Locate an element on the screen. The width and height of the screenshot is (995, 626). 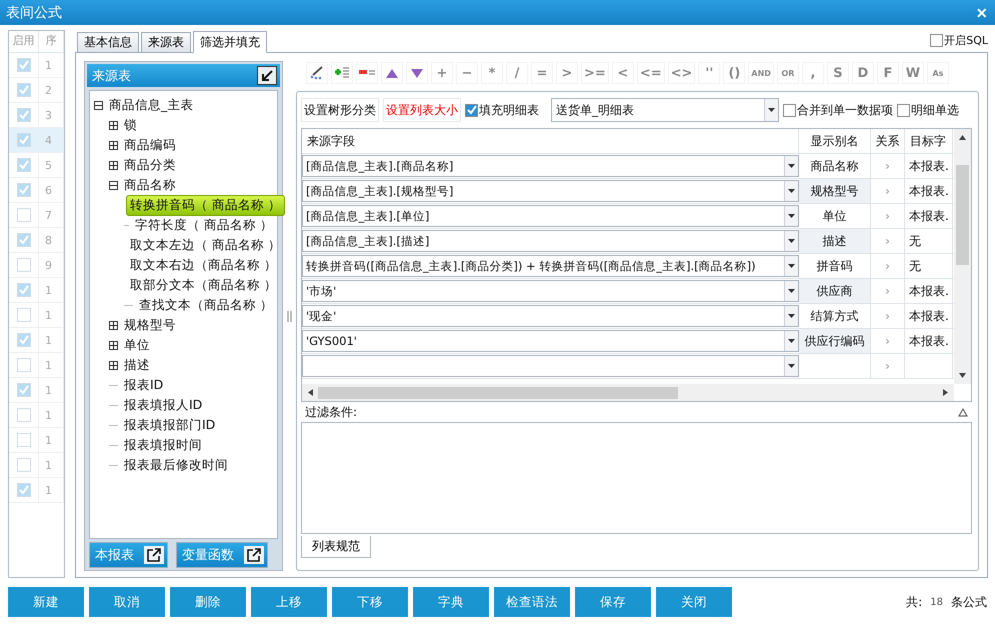
tree-item: 报表ID is located at coordinates (144, 385).